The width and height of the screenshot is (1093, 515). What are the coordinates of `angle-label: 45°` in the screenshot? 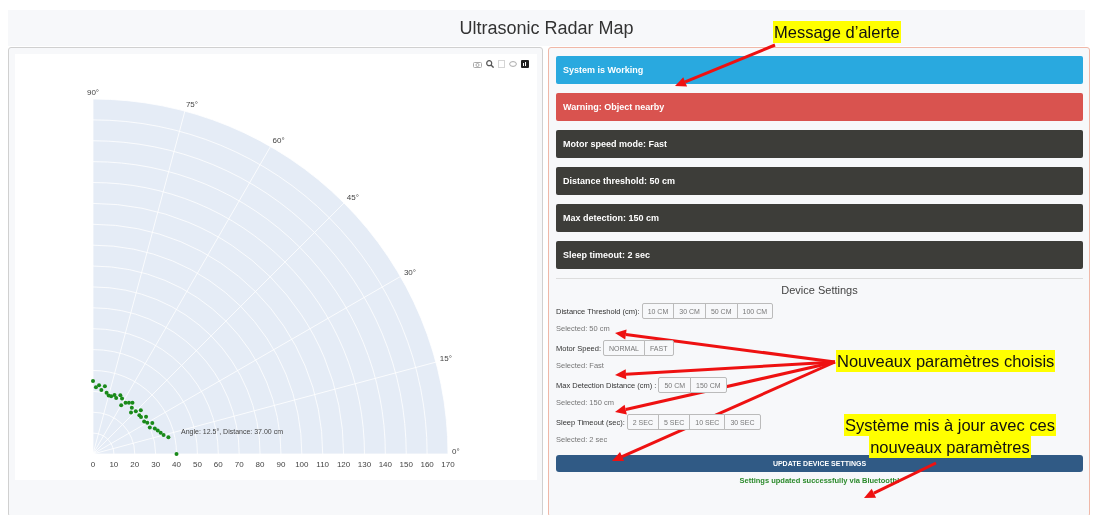 It's located at (352, 198).